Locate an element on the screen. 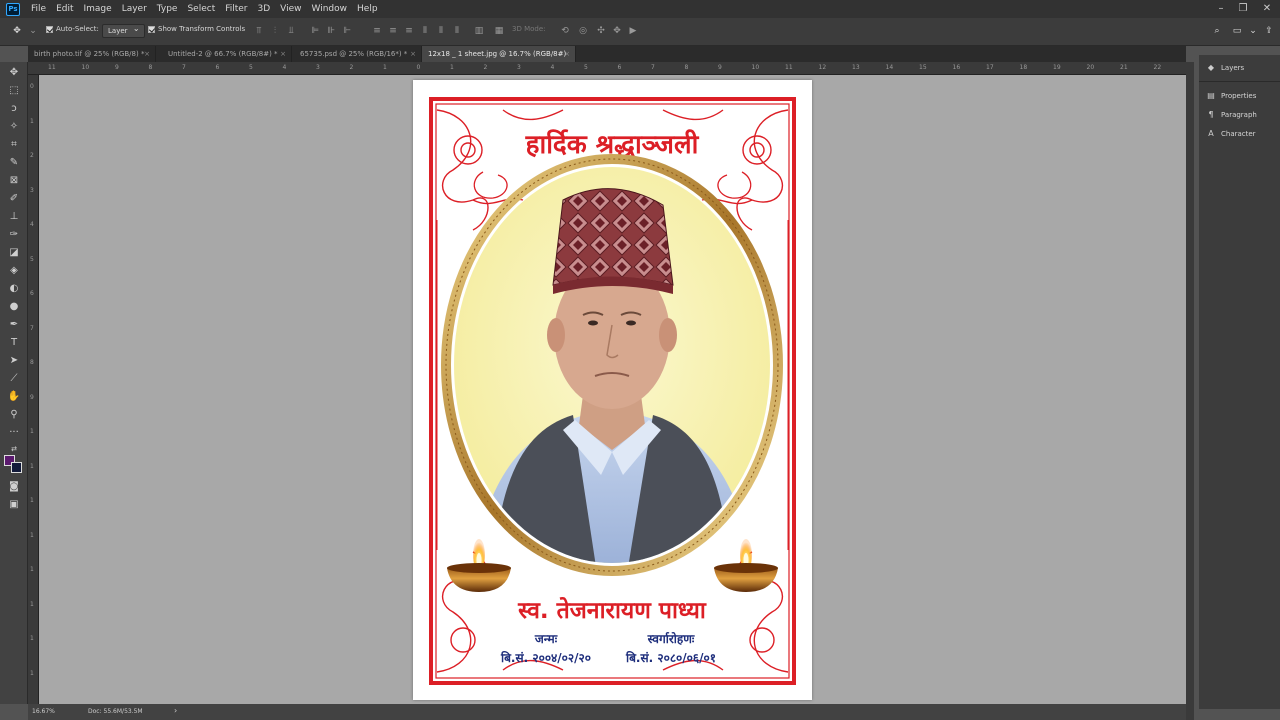  menu-select: Select is located at coordinates (201, 9).